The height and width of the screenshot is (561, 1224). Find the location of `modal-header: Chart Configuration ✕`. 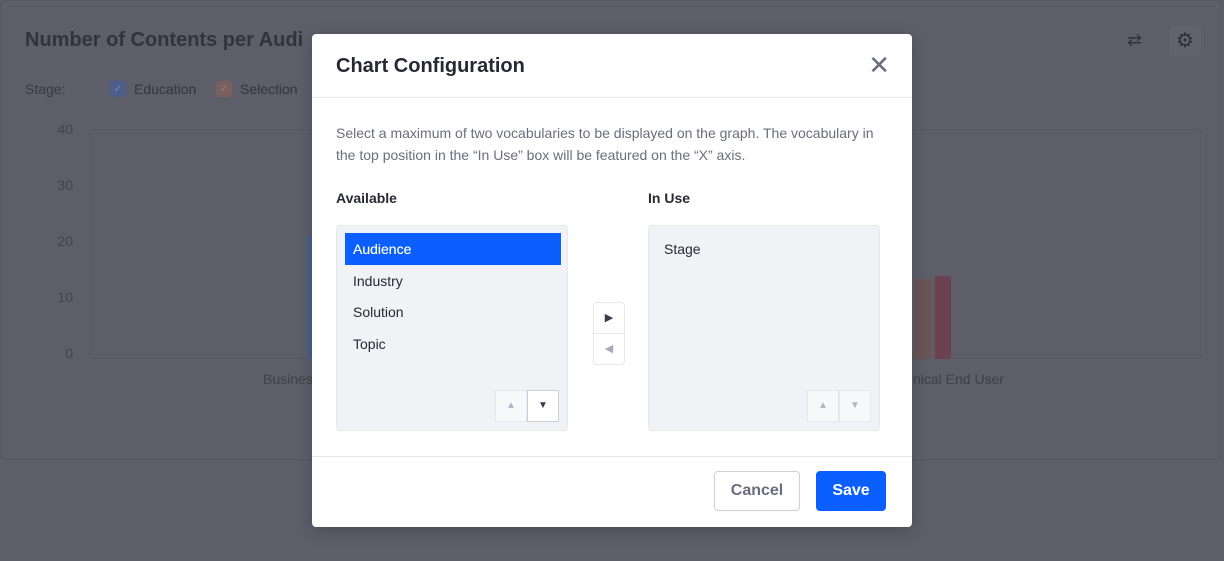

modal-header: Chart Configuration ✕ is located at coordinates (612, 66).